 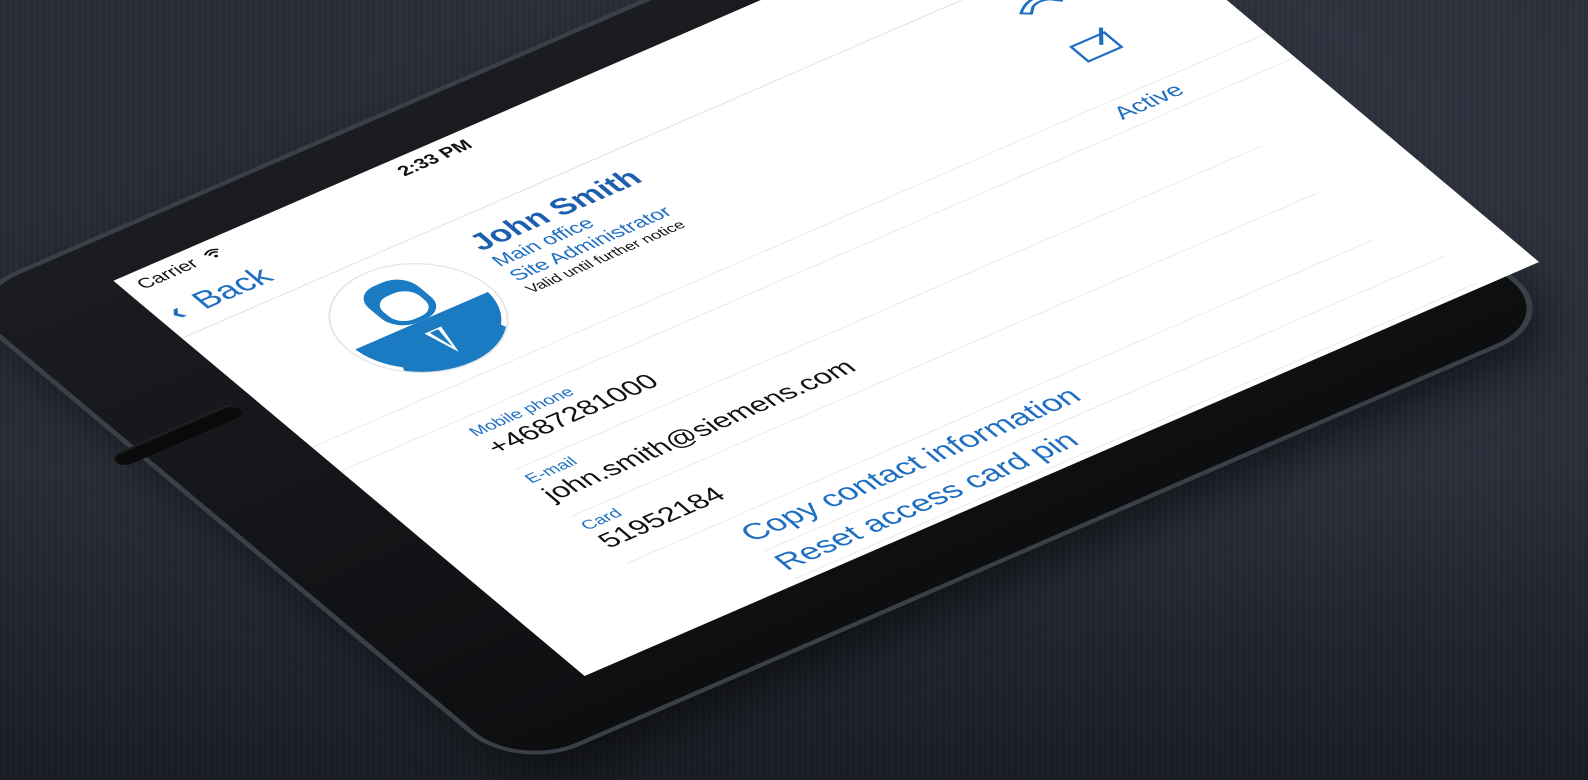 What do you see at coordinates (1039, 10) in the screenshot?
I see `phone-icon` at bounding box center [1039, 10].